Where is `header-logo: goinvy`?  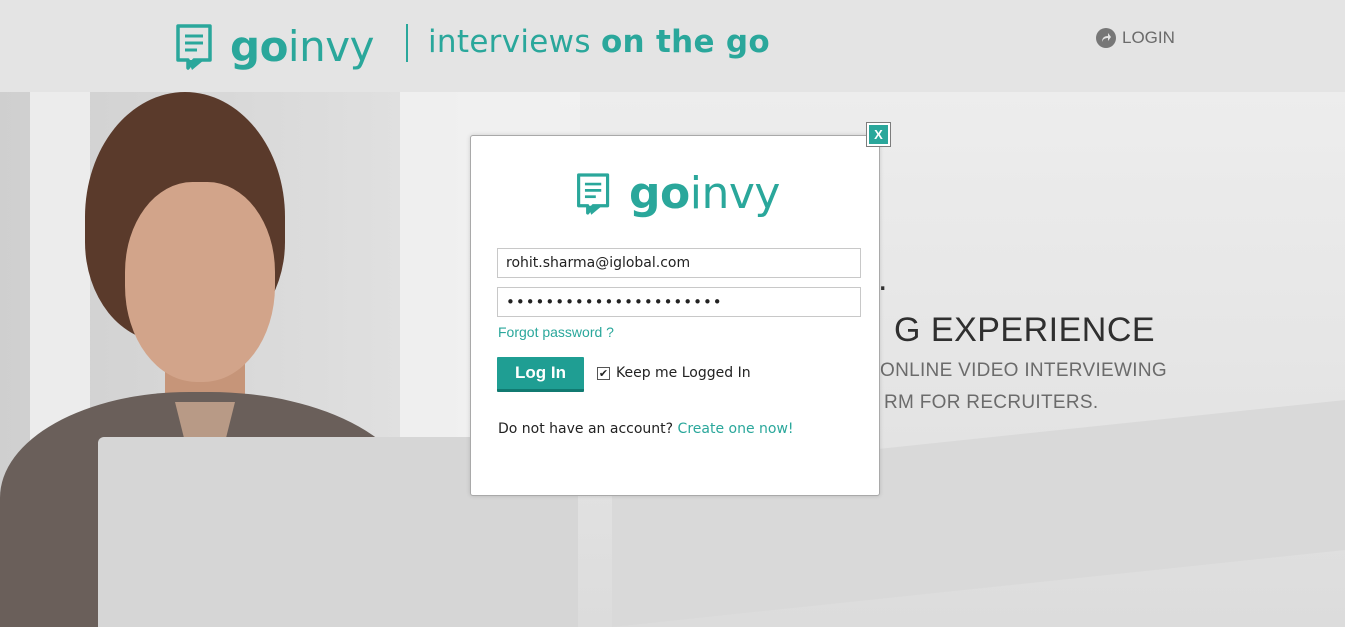
header-logo: goinvy is located at coordinates (274, 47).